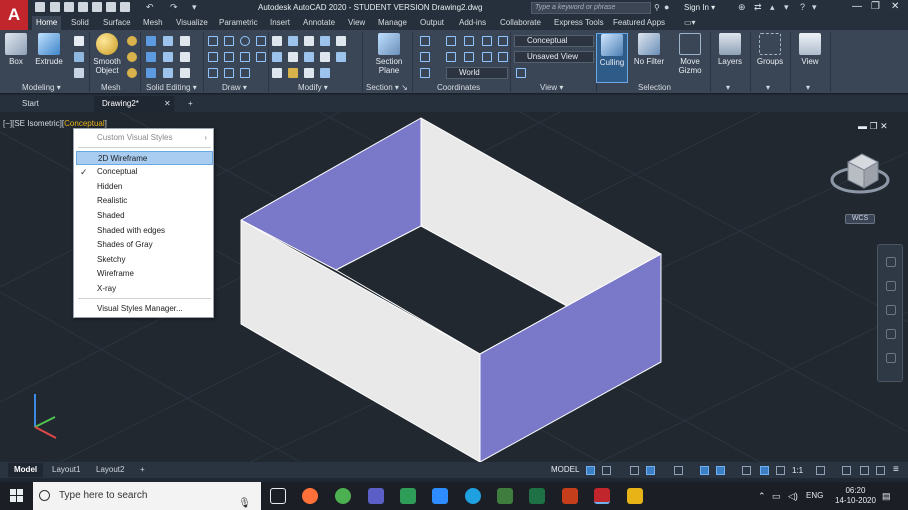  What do you see at coordinates (319, 23) in the screenshot?
I see `tab-annotate: Annotate` at bounding box center [319, 23].